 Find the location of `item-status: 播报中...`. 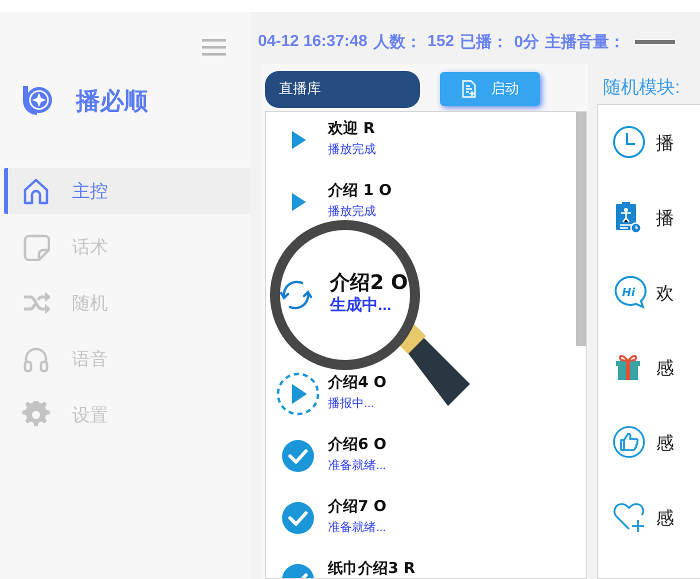

item-status: 播报中... is located at coordinates (352, 403).